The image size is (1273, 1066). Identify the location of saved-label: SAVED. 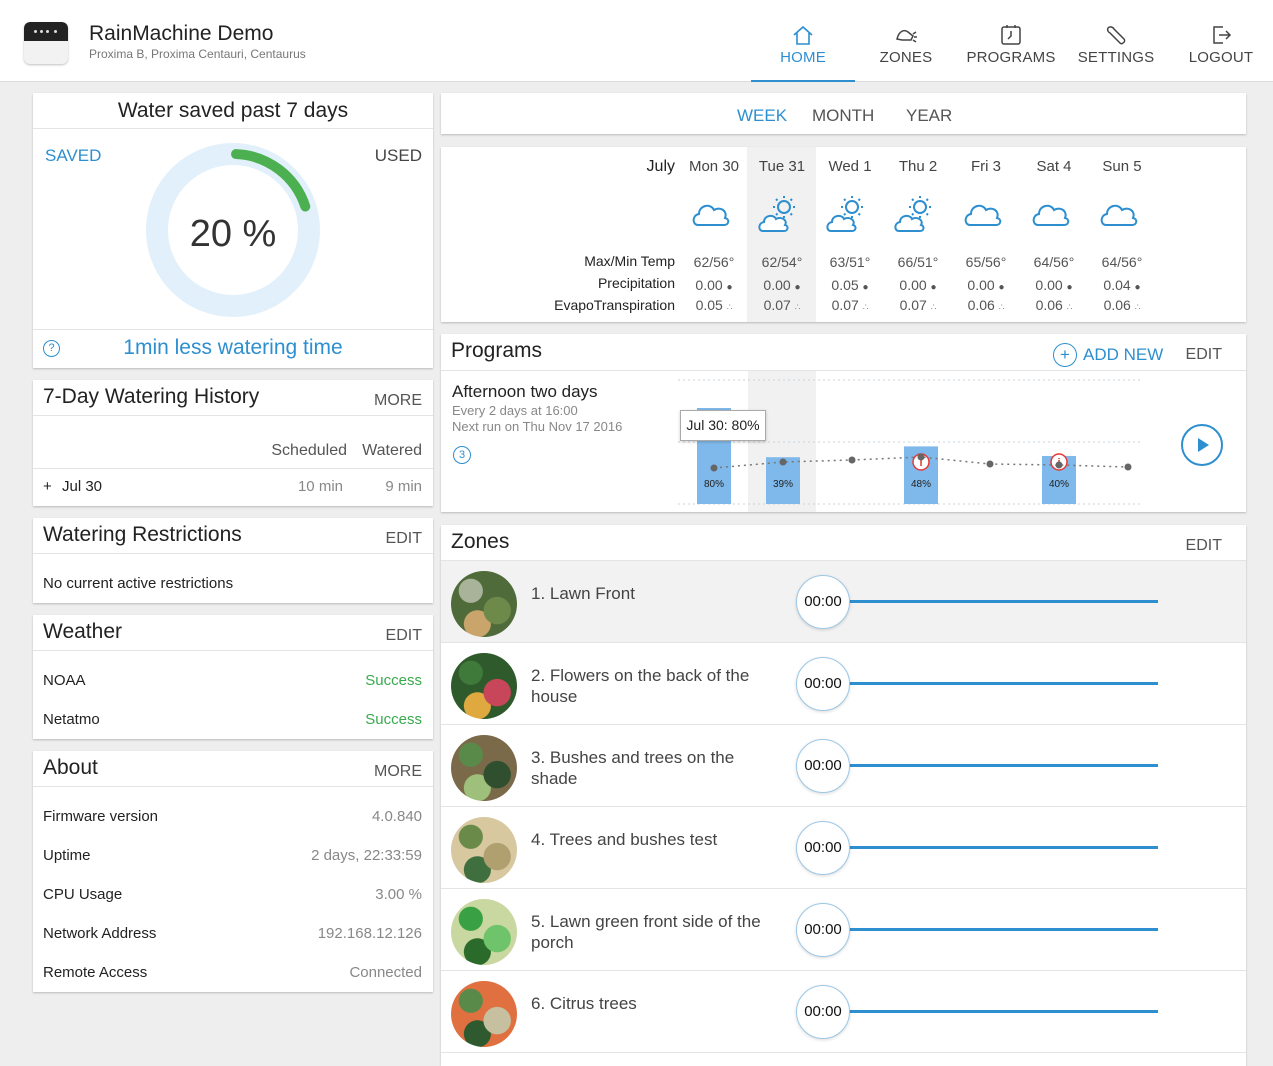
(73, 155).